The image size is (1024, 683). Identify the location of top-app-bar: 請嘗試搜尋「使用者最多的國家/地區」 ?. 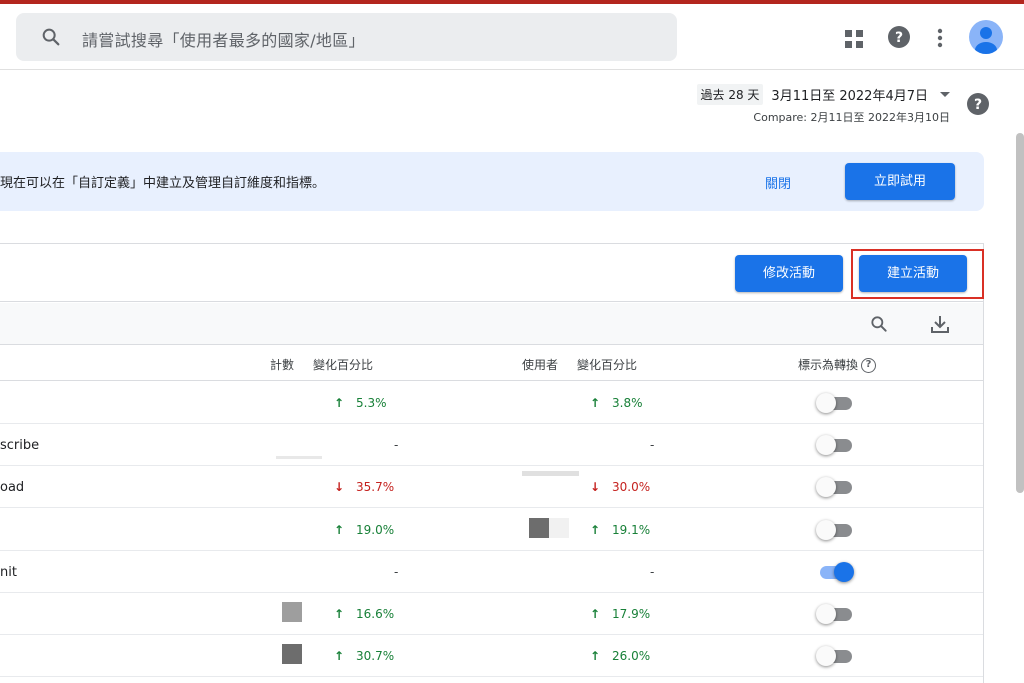
(512, 37).